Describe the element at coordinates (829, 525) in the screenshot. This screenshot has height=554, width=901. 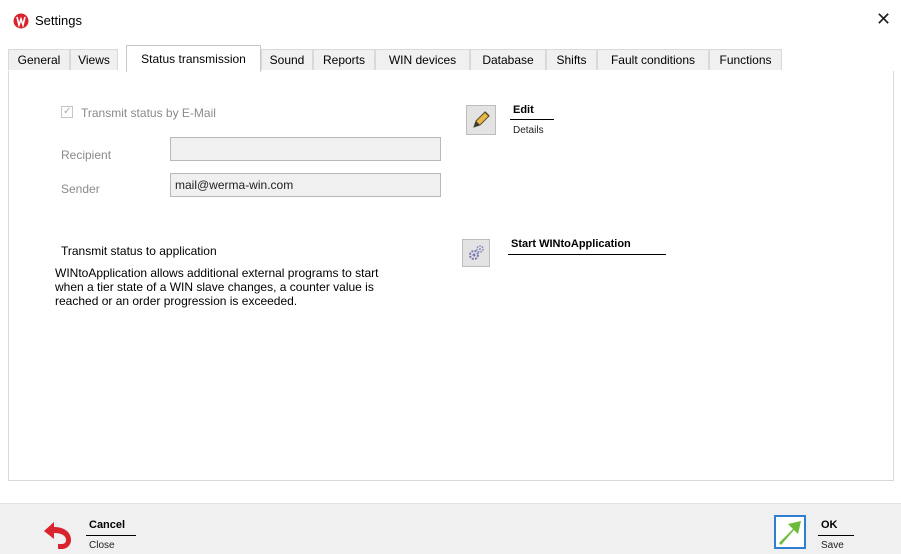
I see `ok-title: OK` at that location.